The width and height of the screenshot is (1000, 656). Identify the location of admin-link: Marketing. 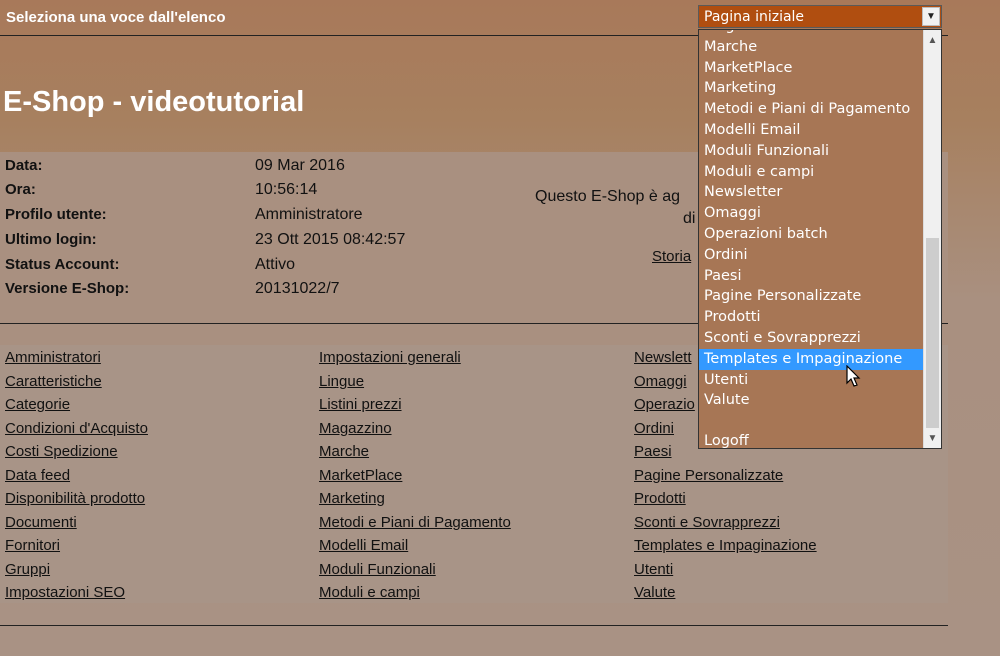
(352, 498).